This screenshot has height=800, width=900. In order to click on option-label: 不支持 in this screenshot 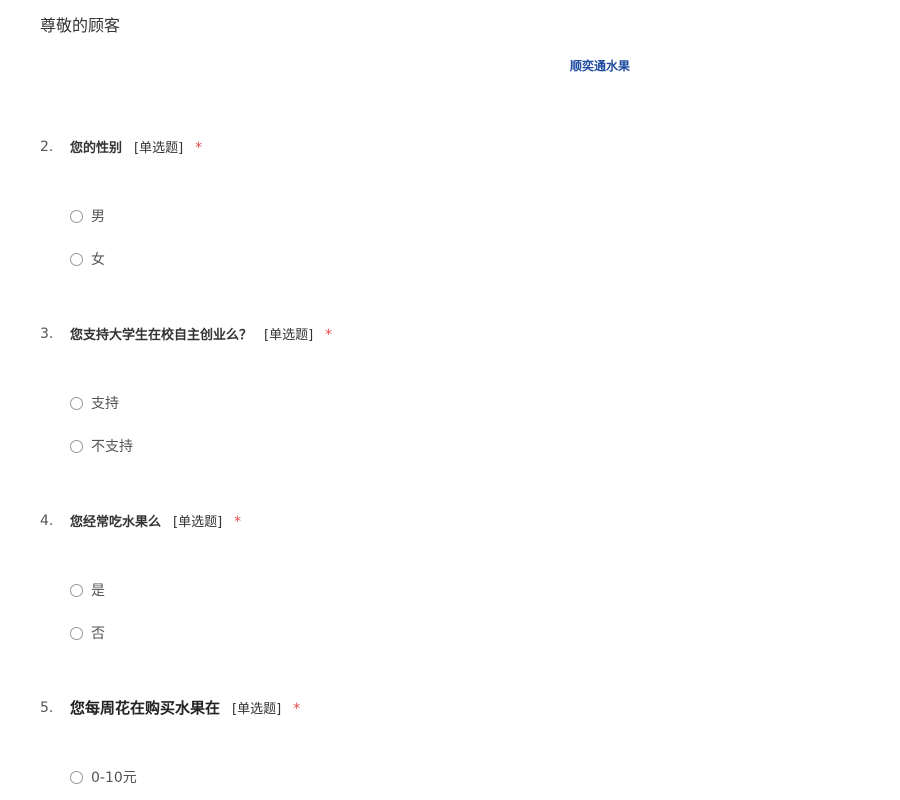, I will do `click(112, 447)`.